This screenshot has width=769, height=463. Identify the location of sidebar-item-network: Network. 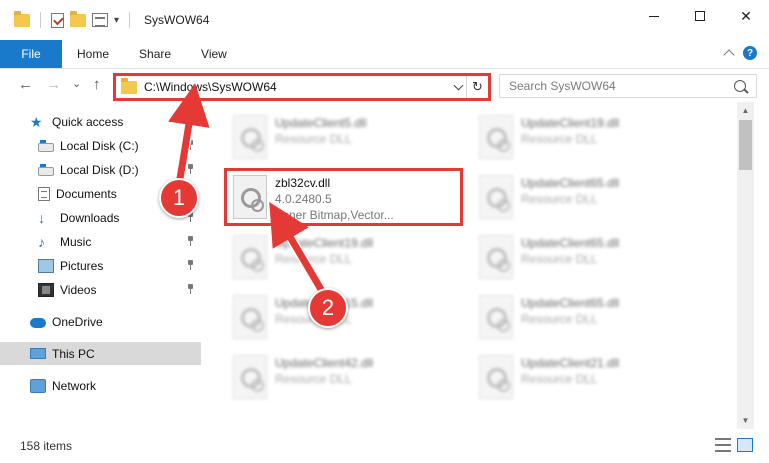
(100, 385).